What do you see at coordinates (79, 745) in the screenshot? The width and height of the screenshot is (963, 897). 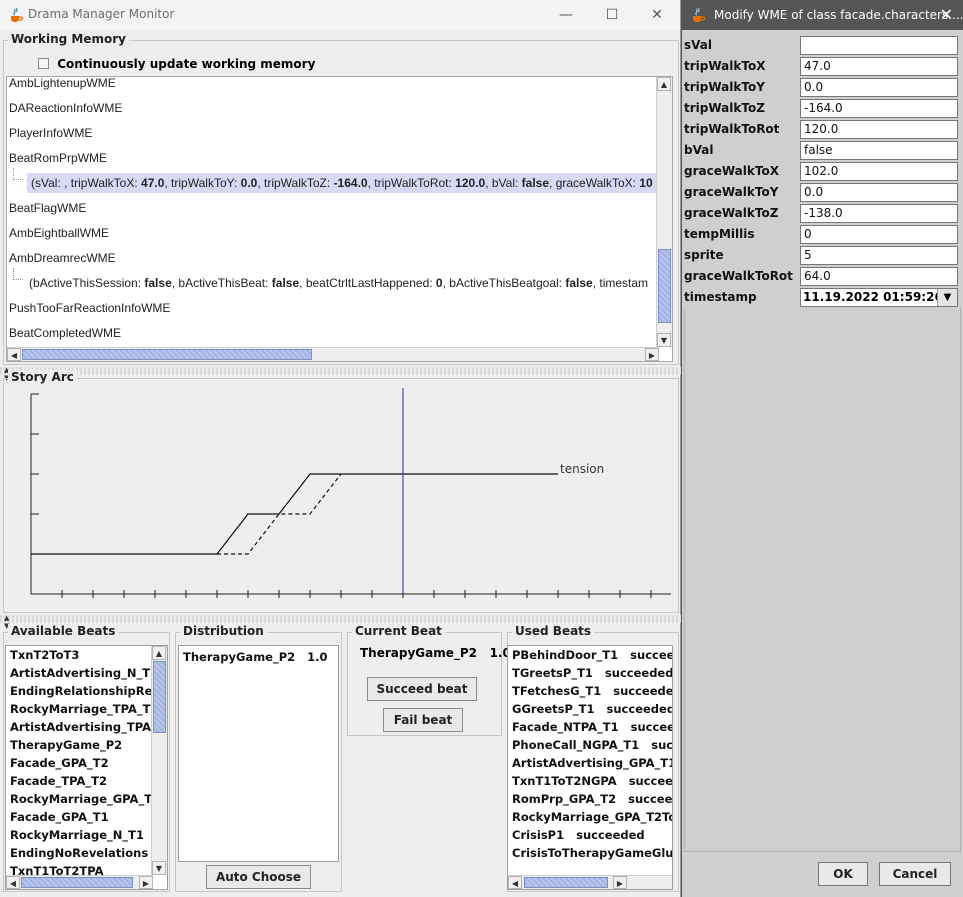 I see `available-beat-item: TherapyGame_P2` at bounding box center [79, 745].